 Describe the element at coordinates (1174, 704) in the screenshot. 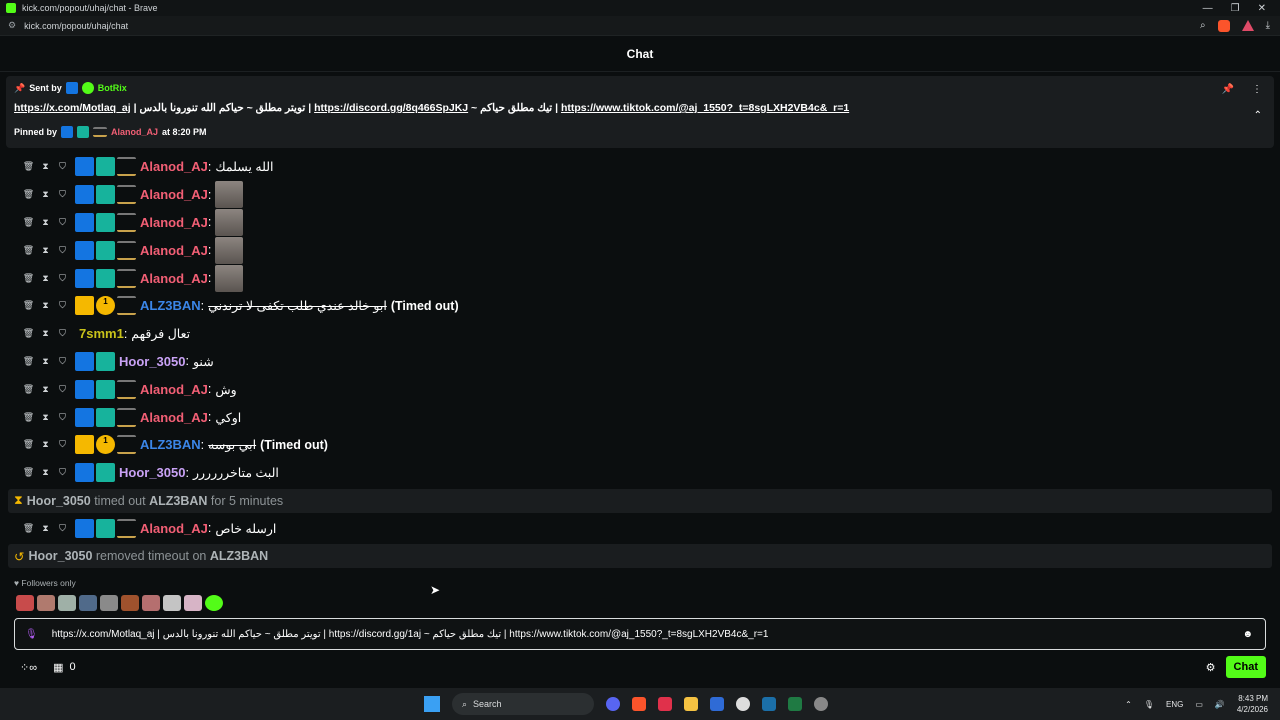

I see `language-indicator: ENG` at that location.